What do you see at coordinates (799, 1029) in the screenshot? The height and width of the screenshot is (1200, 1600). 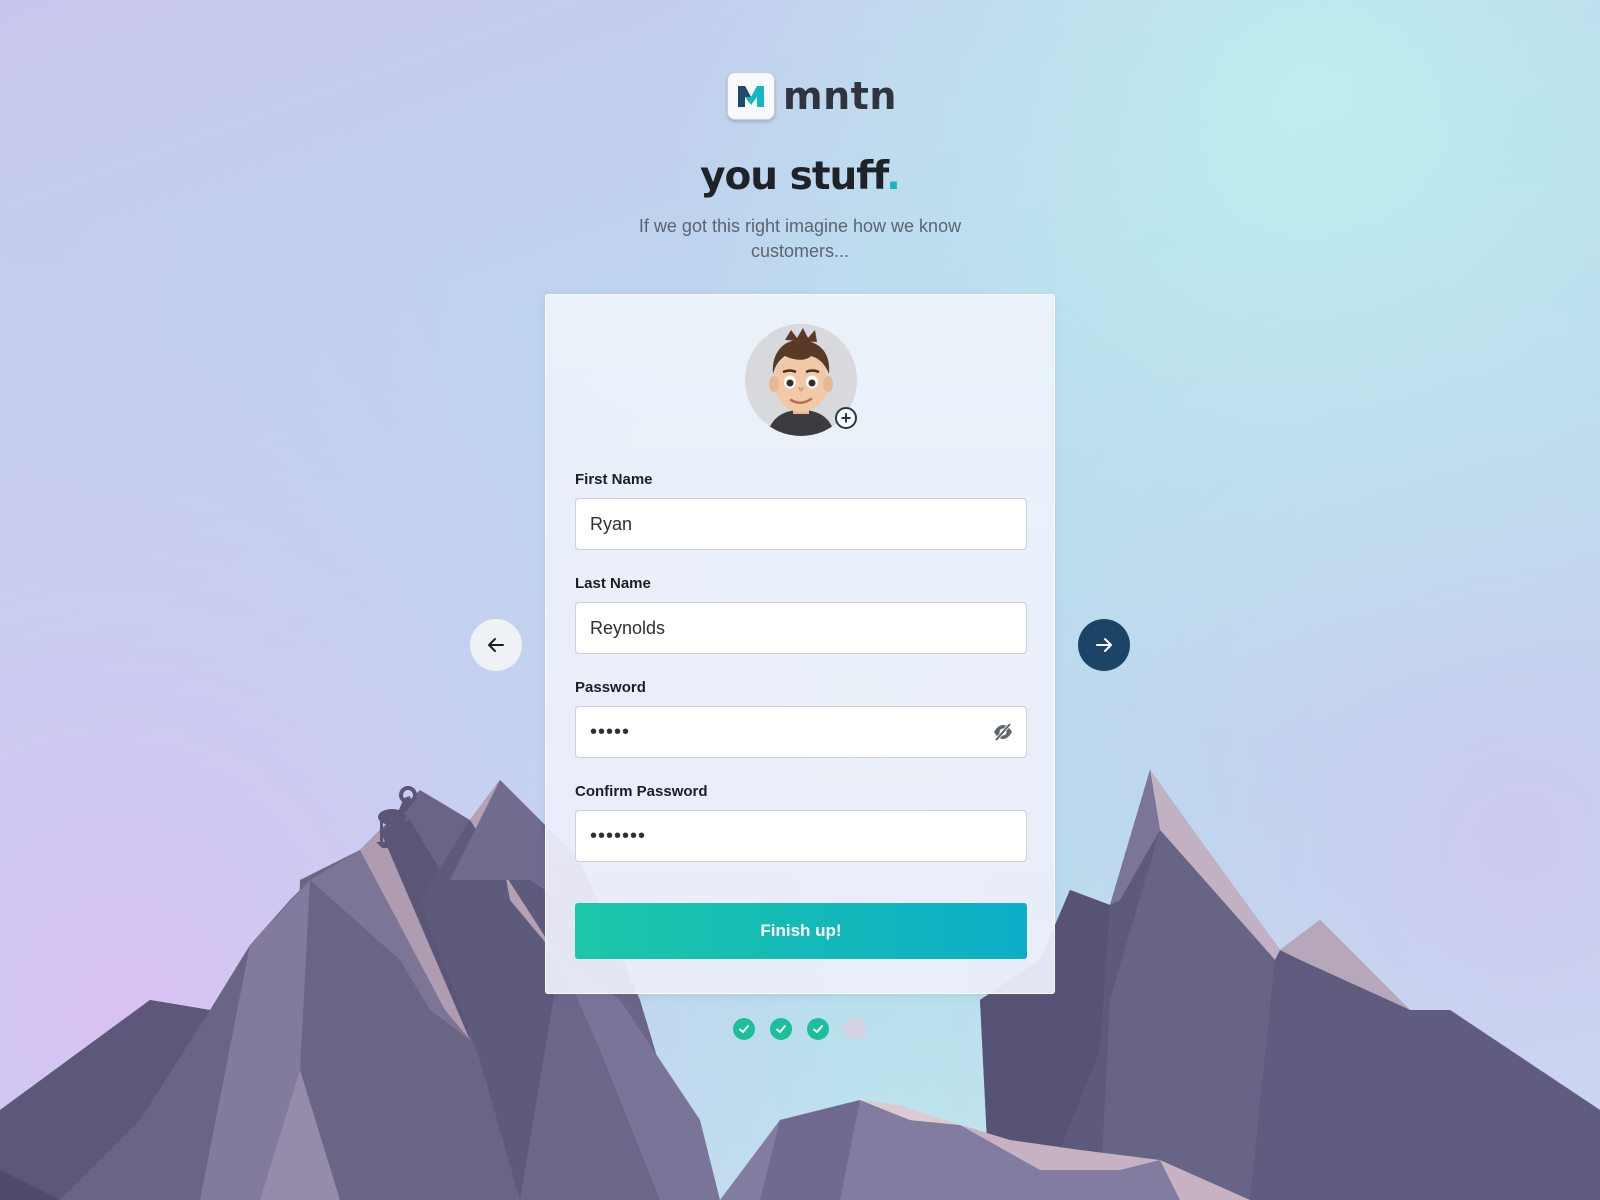 I see `step-indicator` at bounding box center [799, 1029].